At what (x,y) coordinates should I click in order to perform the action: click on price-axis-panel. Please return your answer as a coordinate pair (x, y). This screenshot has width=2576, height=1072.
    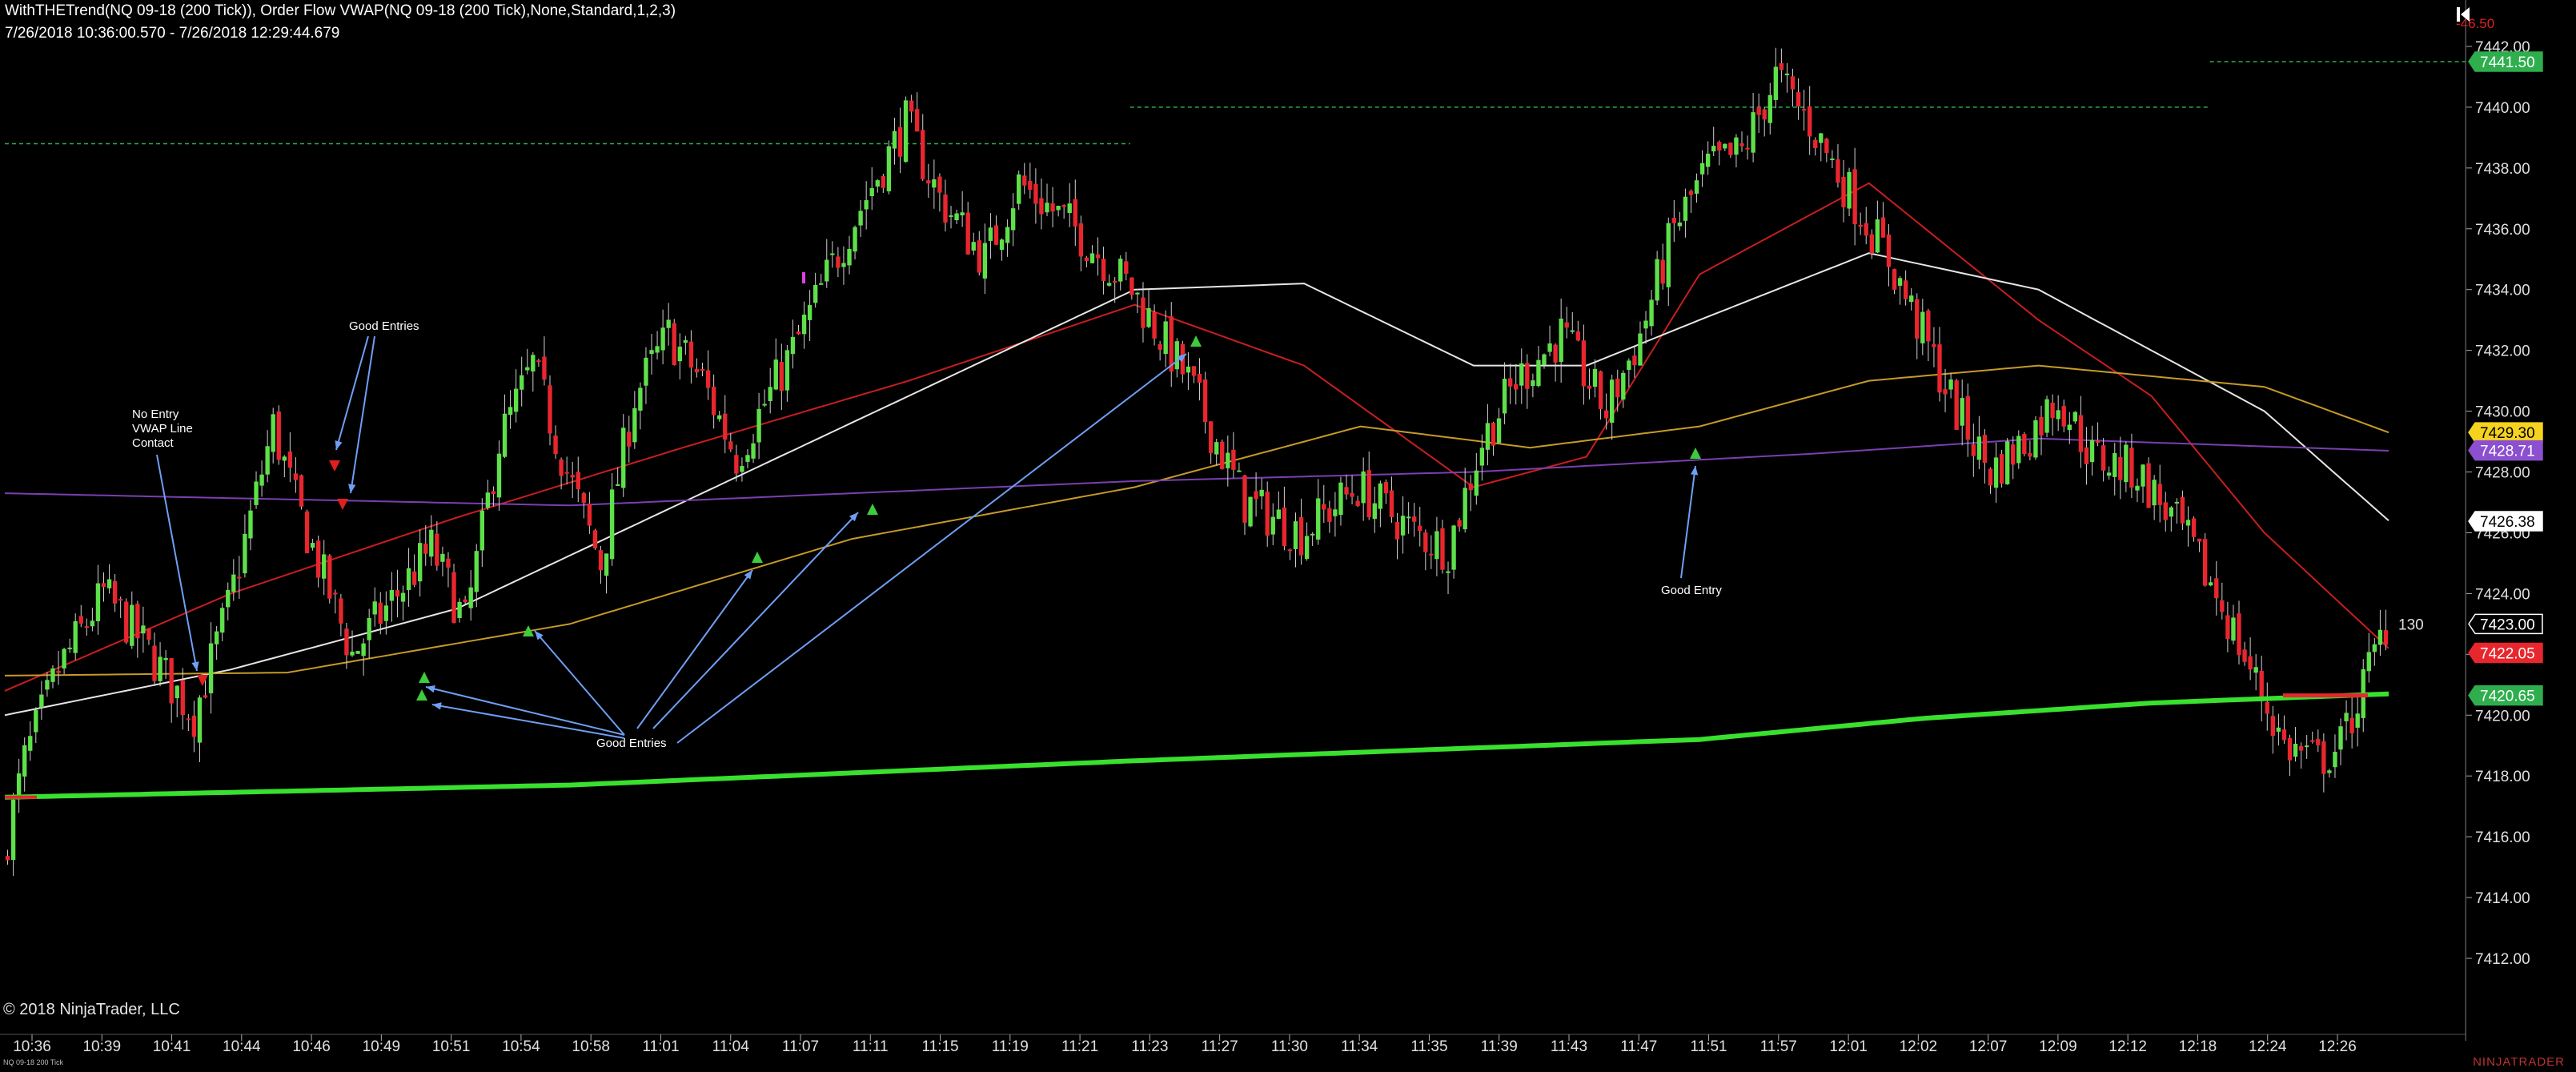
    Looking at the image, I should click on (2521, 520).